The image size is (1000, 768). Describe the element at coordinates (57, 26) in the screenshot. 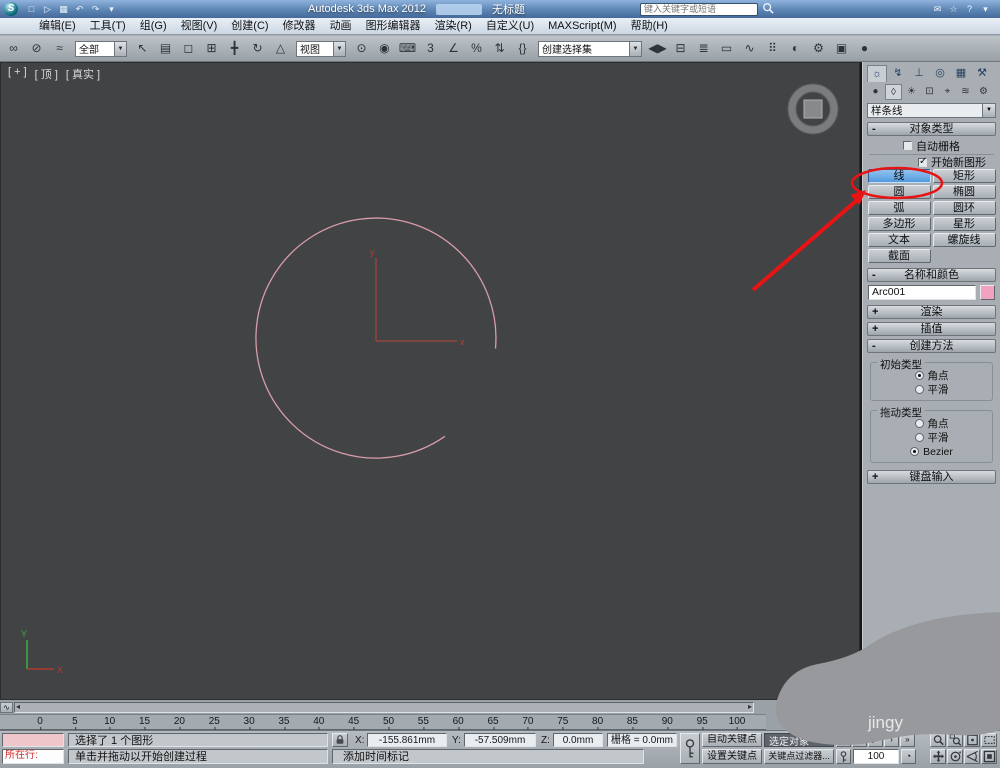

I see `menu-item-0: 编辑(E)` at that location.